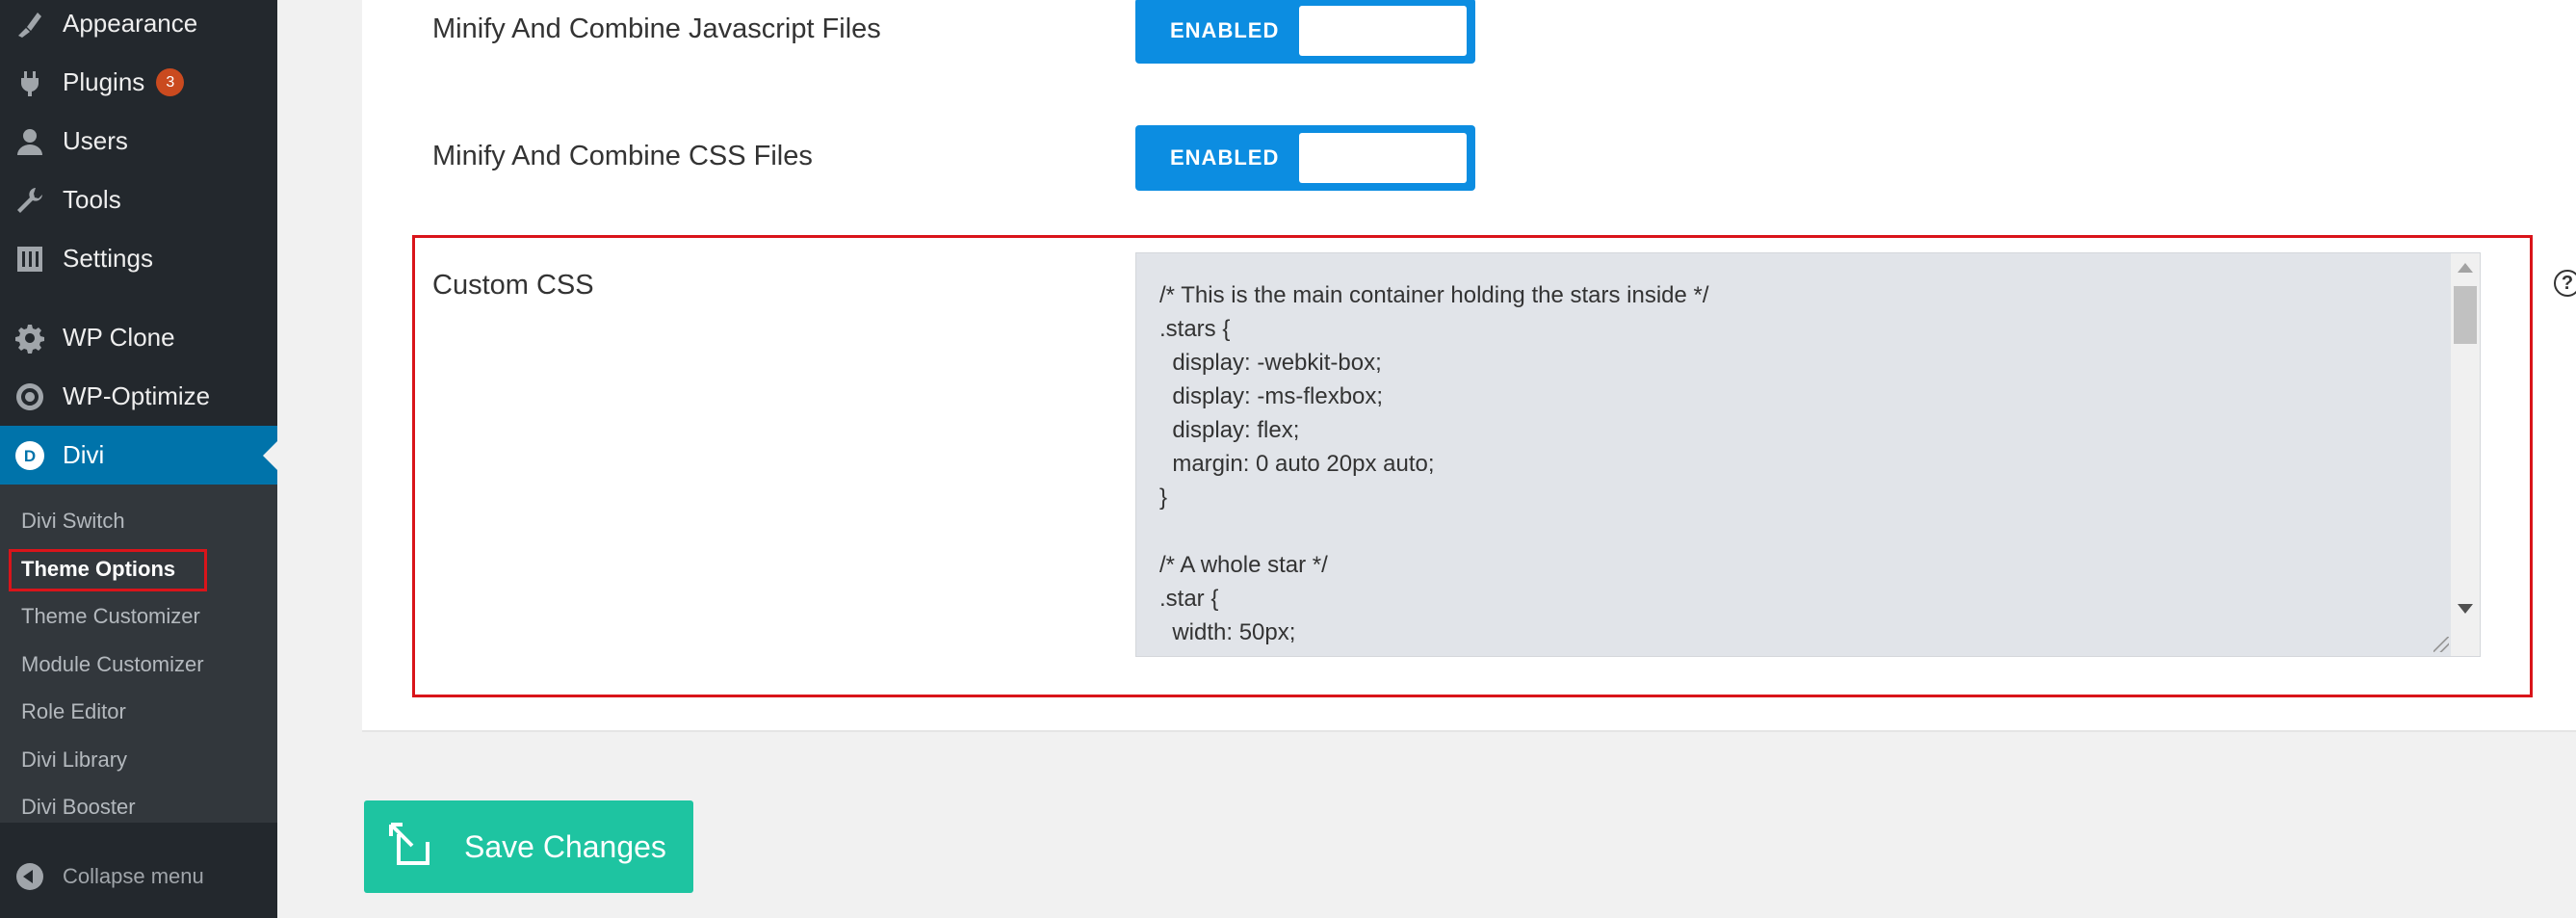 Image resolution: width=2576 pixels, height=918 pixels. What do you see at coordinates (138, 455) in the screenshot?
I see `menu-item-divi: D Divi` at bounding box center [138, 455].